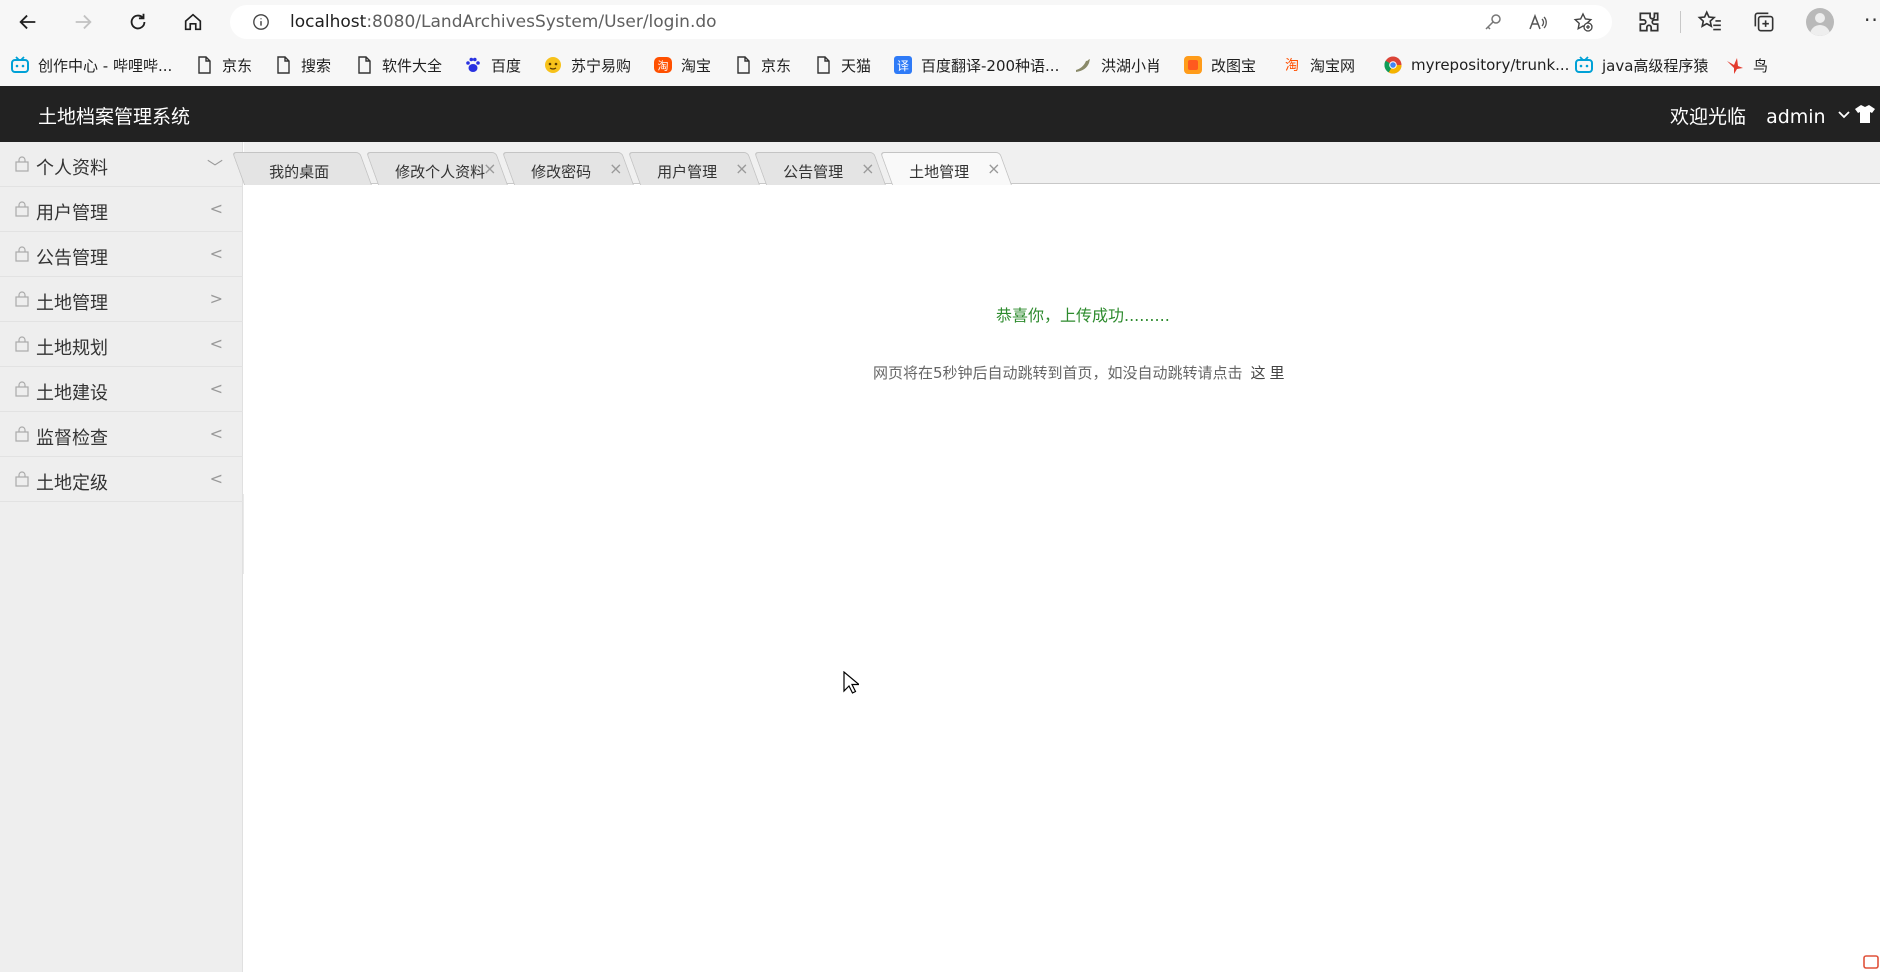 The image size is (1880, 972). What do you see at coordinates (851, 682) in the screenshot?
I see `mouse-cursor-icon` at bounding box center [851, 682].